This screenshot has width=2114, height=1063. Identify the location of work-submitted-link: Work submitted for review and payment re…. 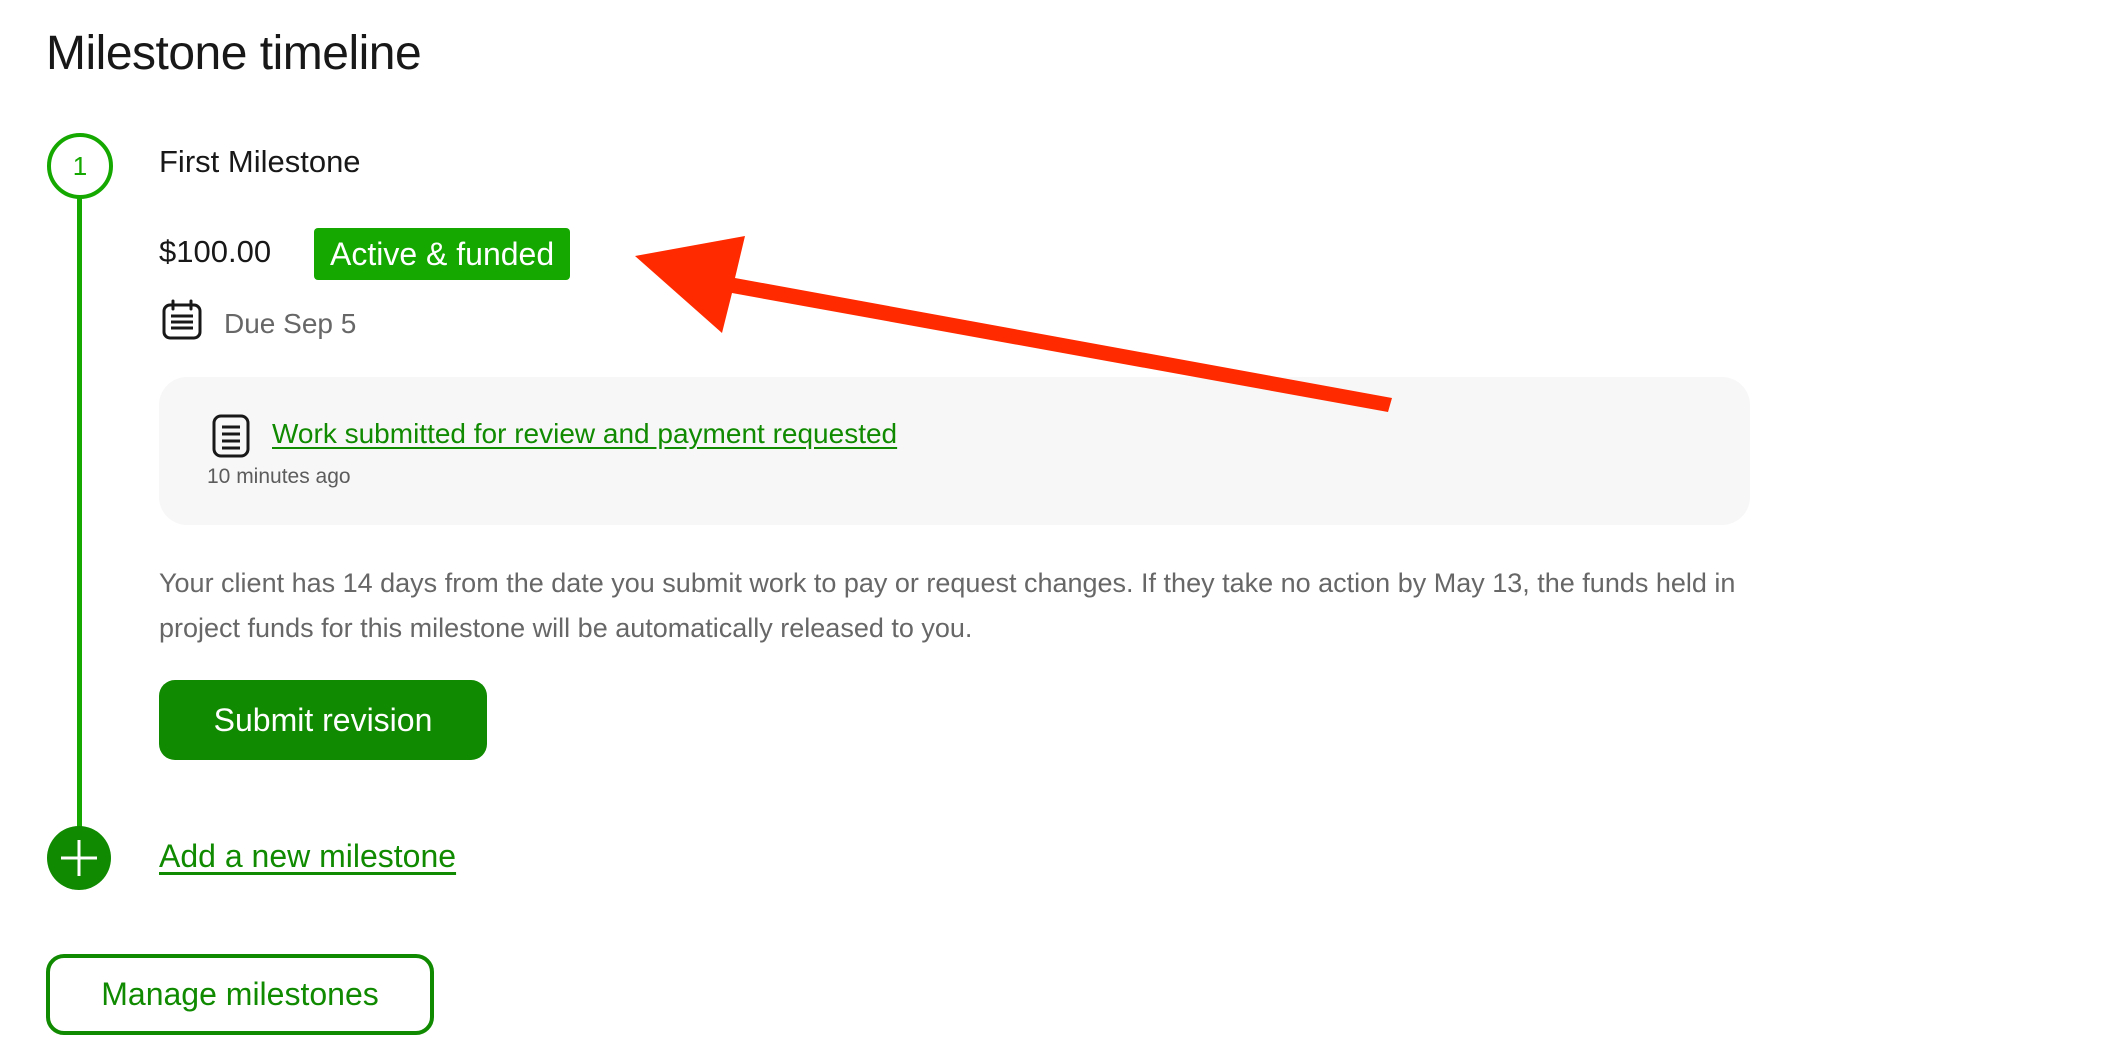
(584, 434).